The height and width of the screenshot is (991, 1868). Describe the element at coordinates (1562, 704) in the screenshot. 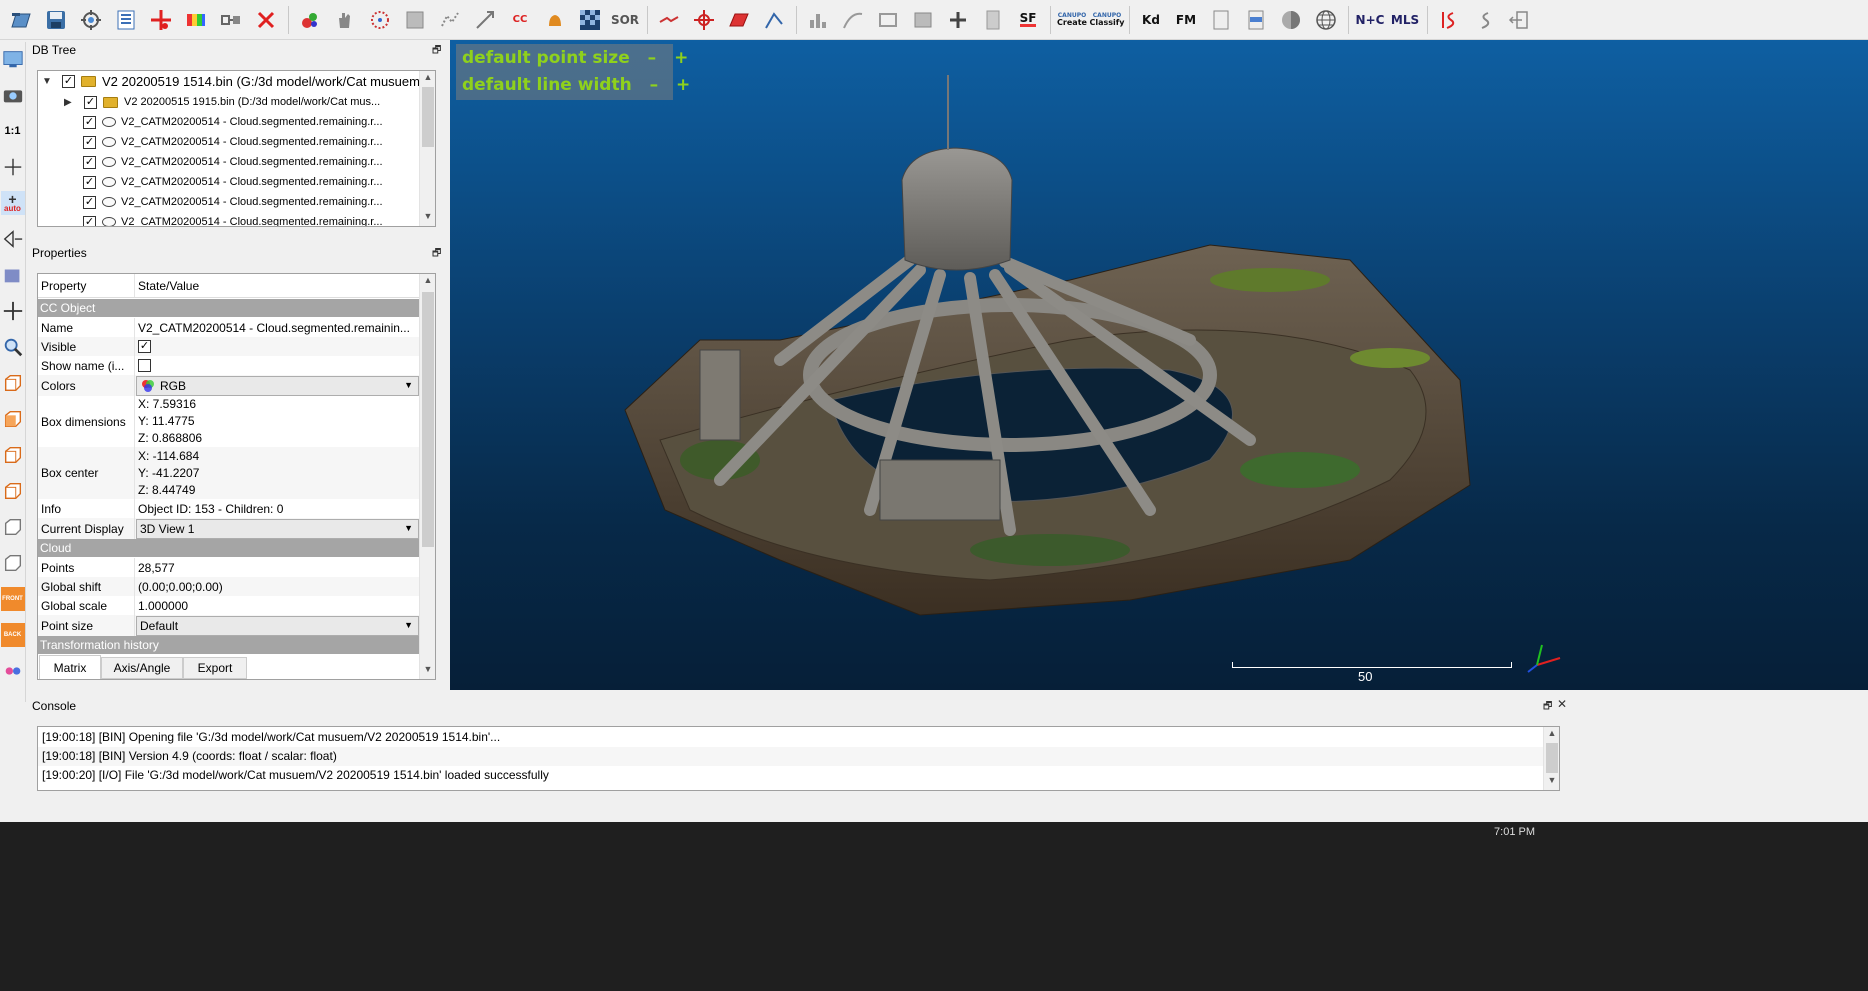

I see `console-close-icon: ✕` at that location.